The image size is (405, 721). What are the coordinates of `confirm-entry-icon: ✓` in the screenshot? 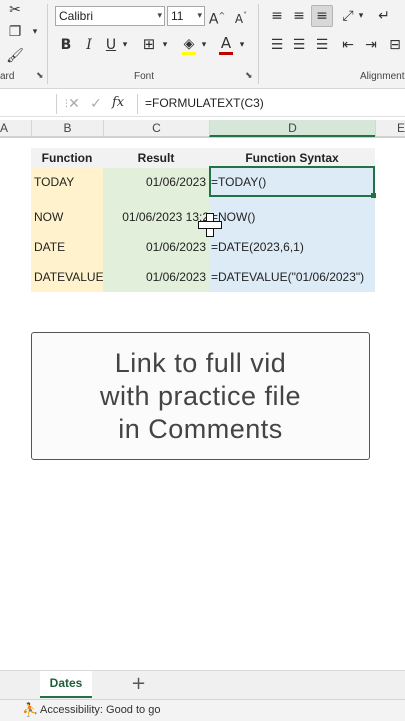 It's located at (96, 104).